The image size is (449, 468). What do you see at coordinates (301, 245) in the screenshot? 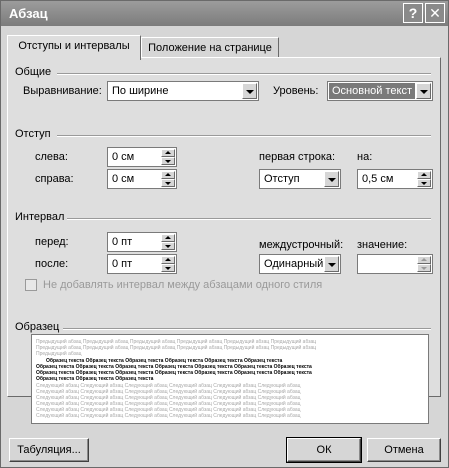
I see `line-spacing-label: междустрочный:` at bounding box center [301, 245].